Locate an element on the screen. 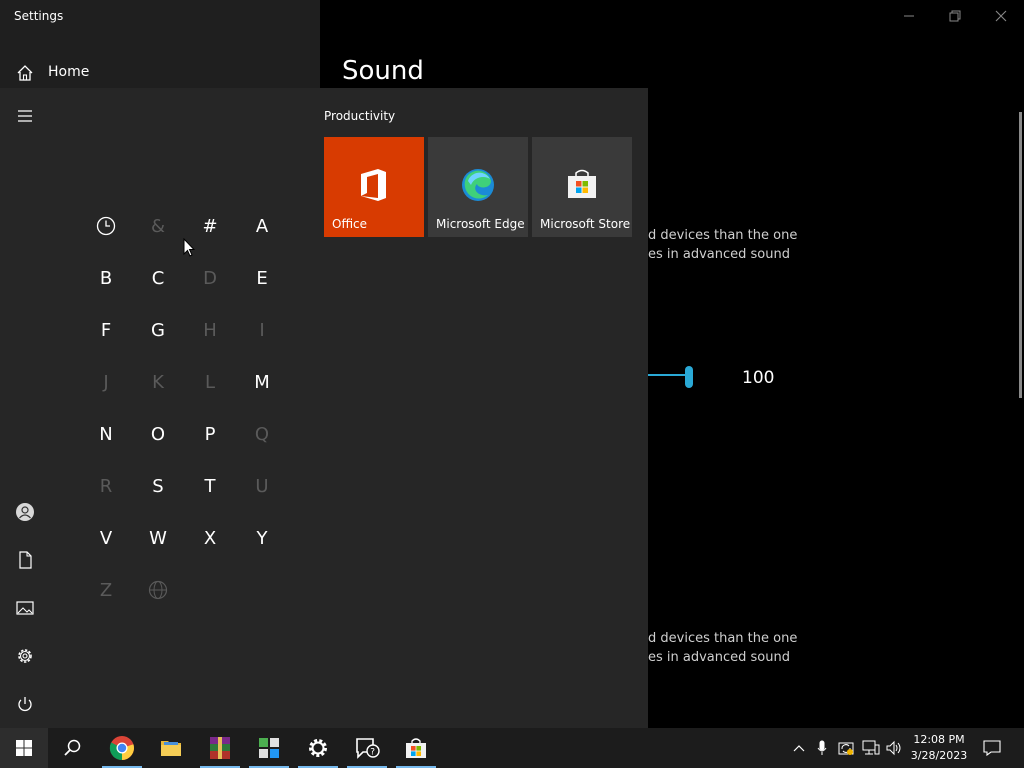 The image size is (1024, 768). letter-n: N is located at coordinates (106, 434).